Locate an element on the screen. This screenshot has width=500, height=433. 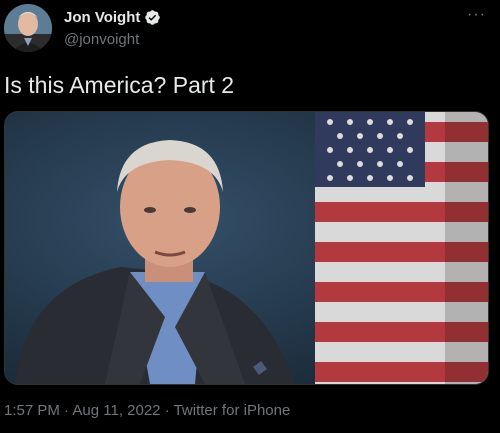
avatar-image is located at coordinates (28, 28).